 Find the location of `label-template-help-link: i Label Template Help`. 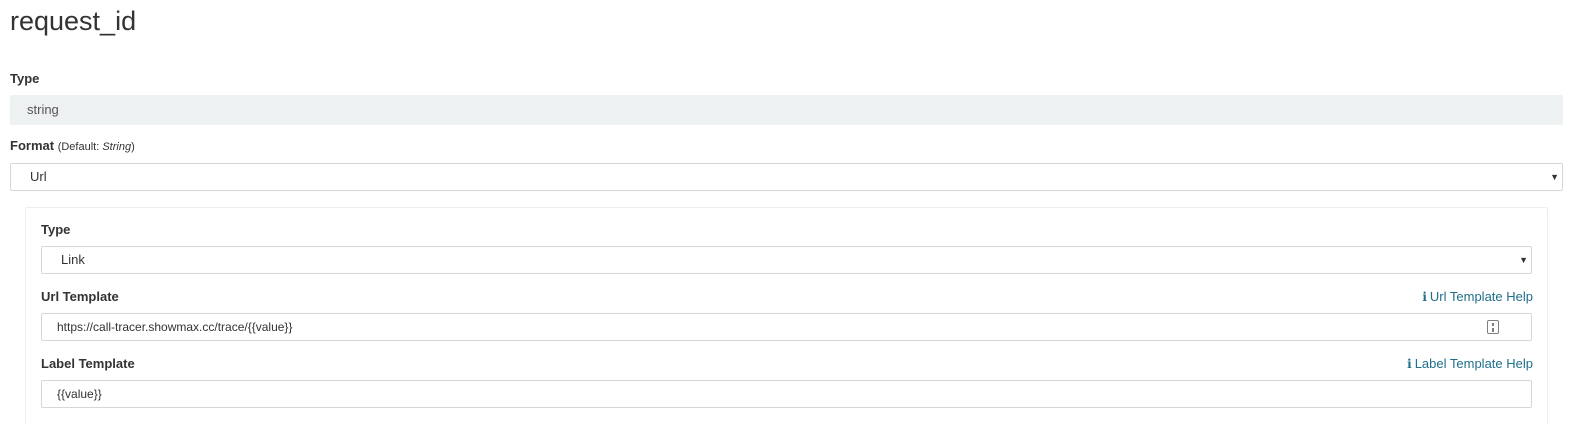

label-template-help-link: i Label Template Help is located at coordinates (1470, 364).